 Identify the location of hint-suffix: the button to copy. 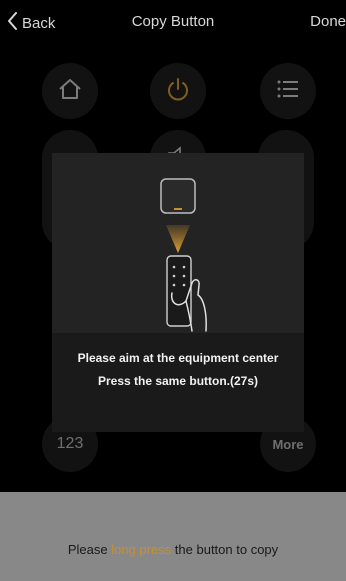
(225, 549).